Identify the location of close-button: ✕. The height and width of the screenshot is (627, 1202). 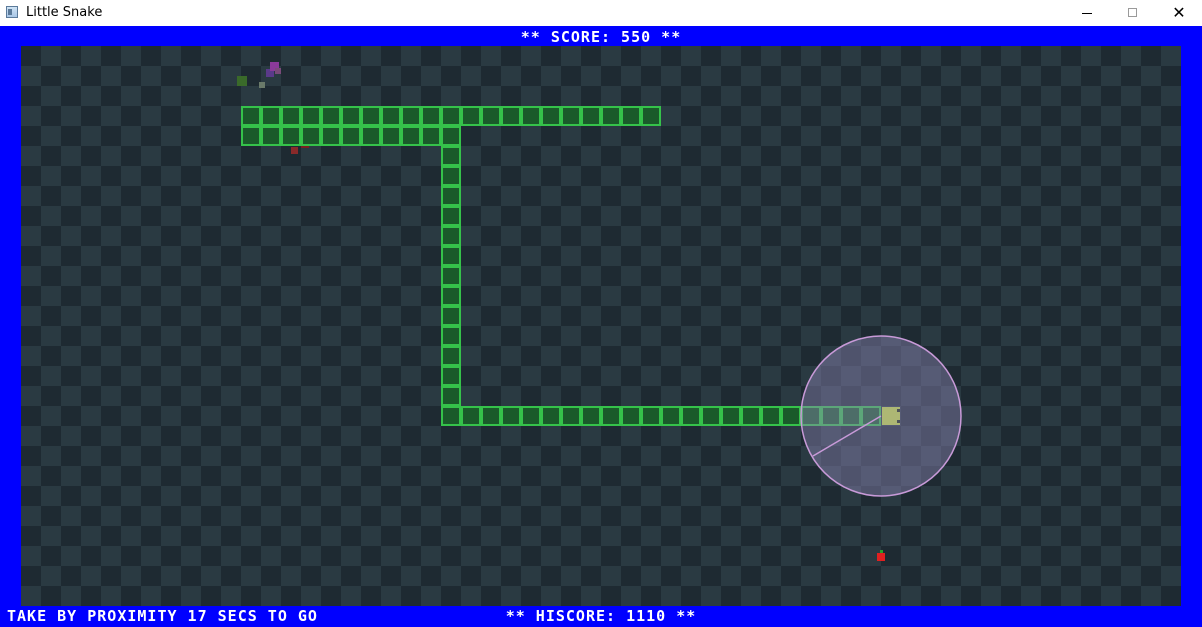
(1179, 13).